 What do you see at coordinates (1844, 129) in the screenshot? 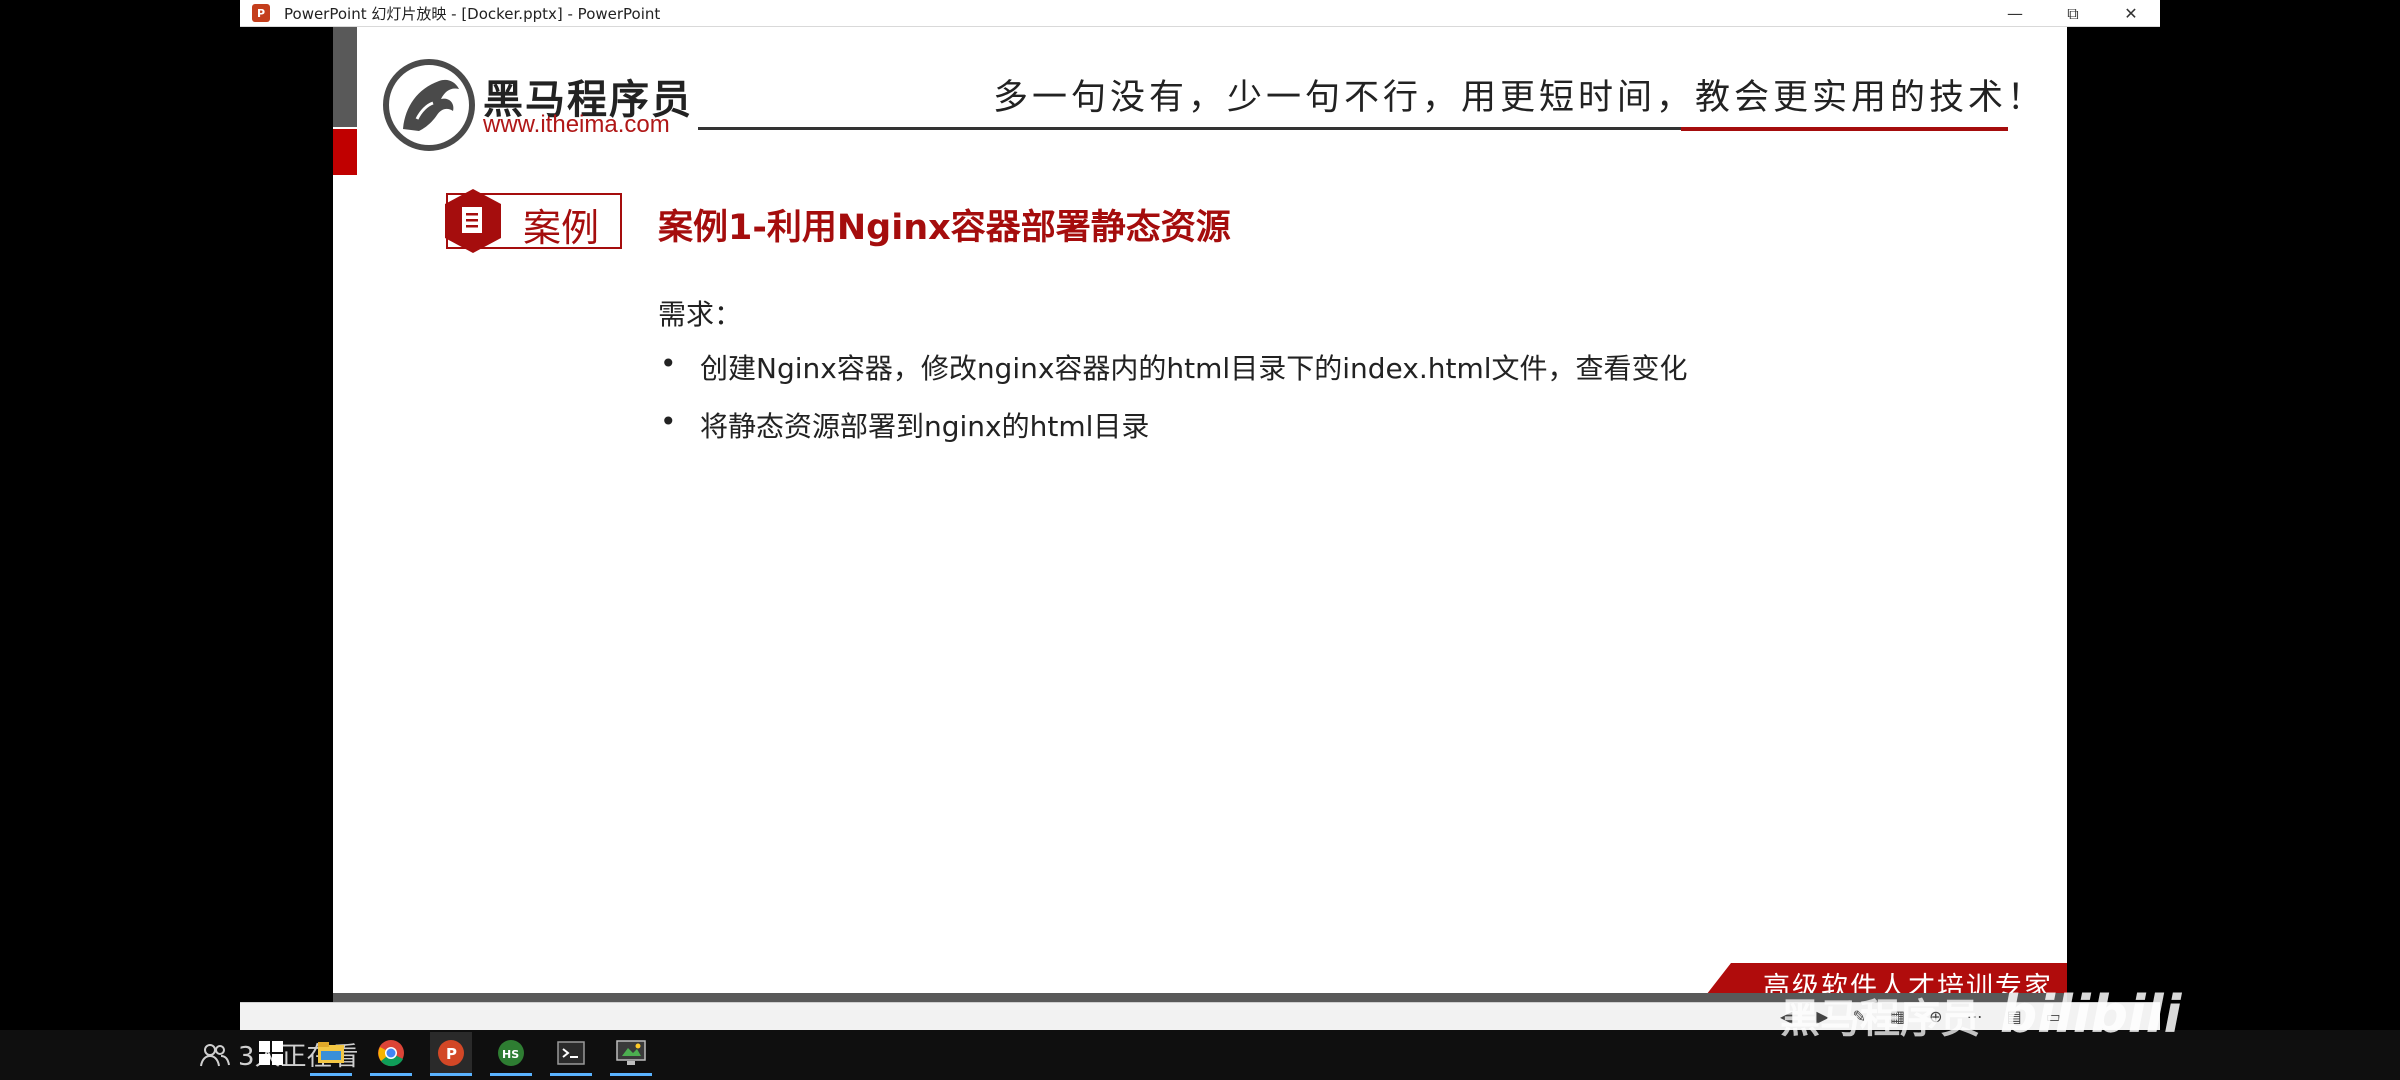
I see `header-rule-accent` at bounding box center [1844, 129].